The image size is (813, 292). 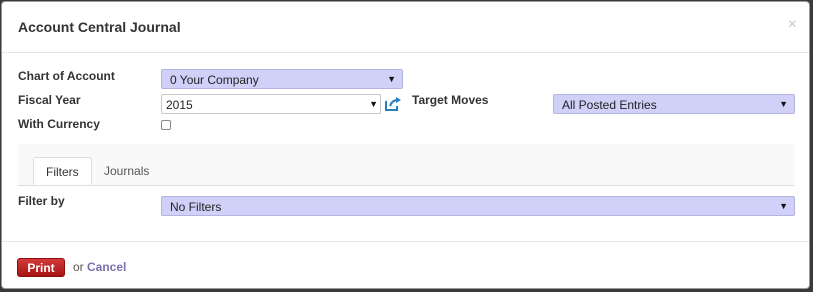 I want to click on filter-by-value: No Filters, so click(x=196, y=207).